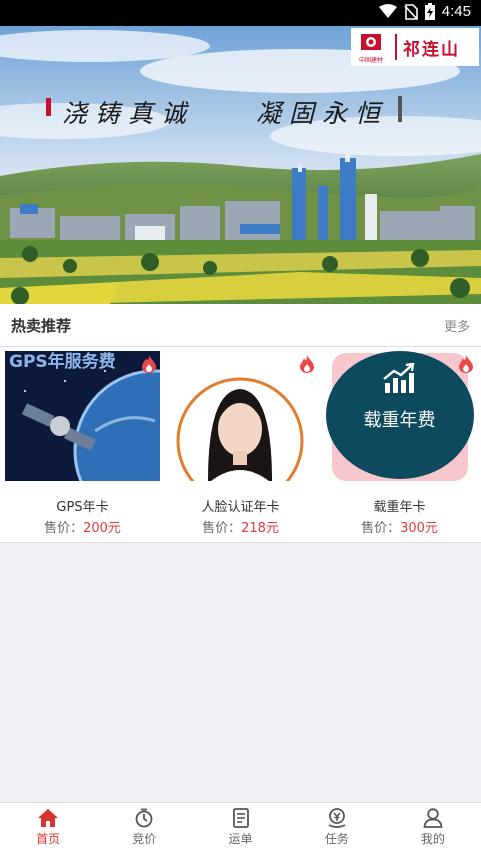 The height and width of the screenshot is (856, 481). I want to click on calligraphy-seal-left, so click(48, 107).